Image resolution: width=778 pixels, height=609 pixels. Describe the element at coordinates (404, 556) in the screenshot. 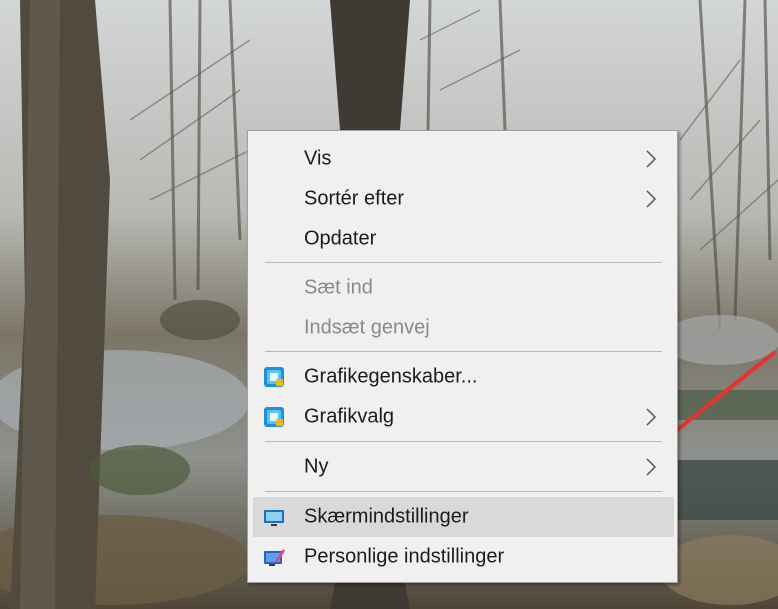

I see `menu-item-label: Personlige indstillinger` at that location.